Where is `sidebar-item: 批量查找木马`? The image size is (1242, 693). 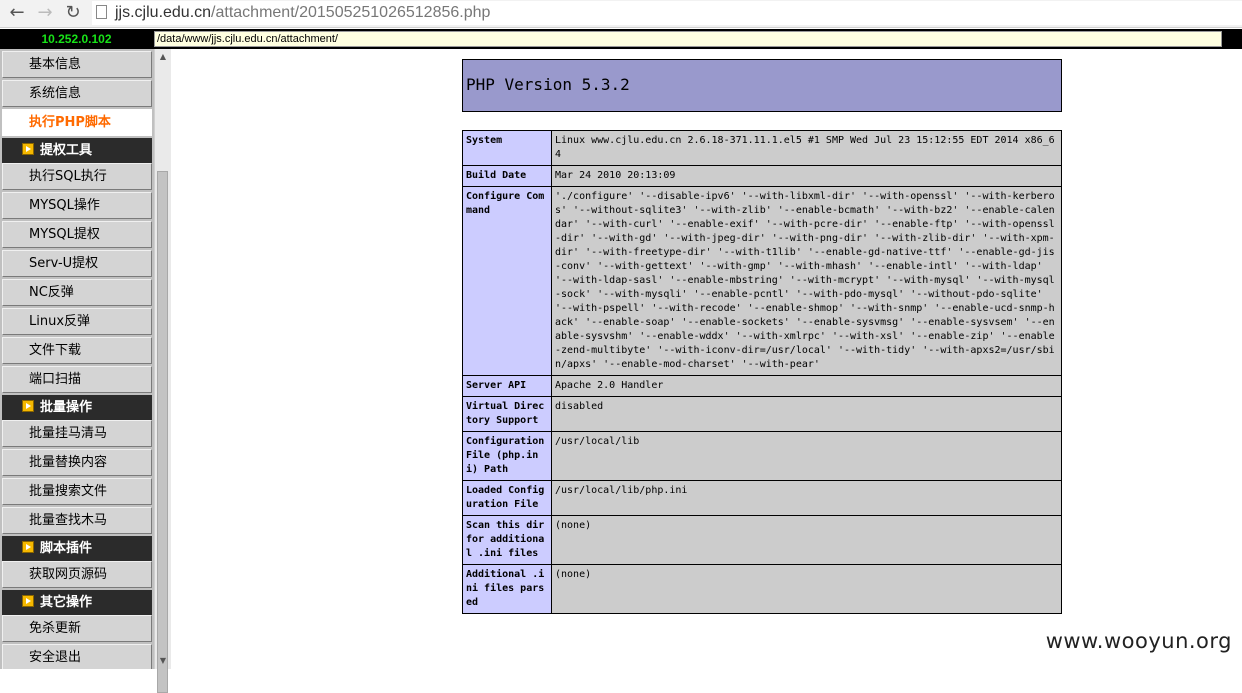 sidebar-item: 批量查找木马 is located at coordinates (77, 520).